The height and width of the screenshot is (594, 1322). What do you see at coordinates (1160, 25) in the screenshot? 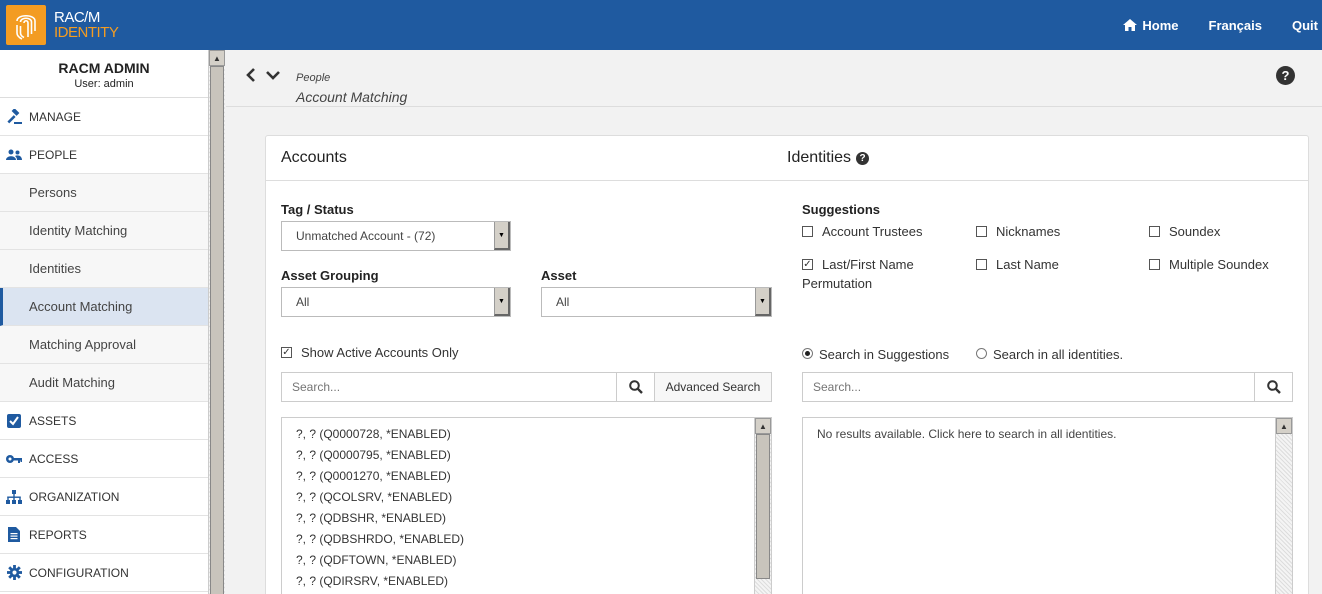
I see `home-label: Home` at bounding box center [1160, 25].